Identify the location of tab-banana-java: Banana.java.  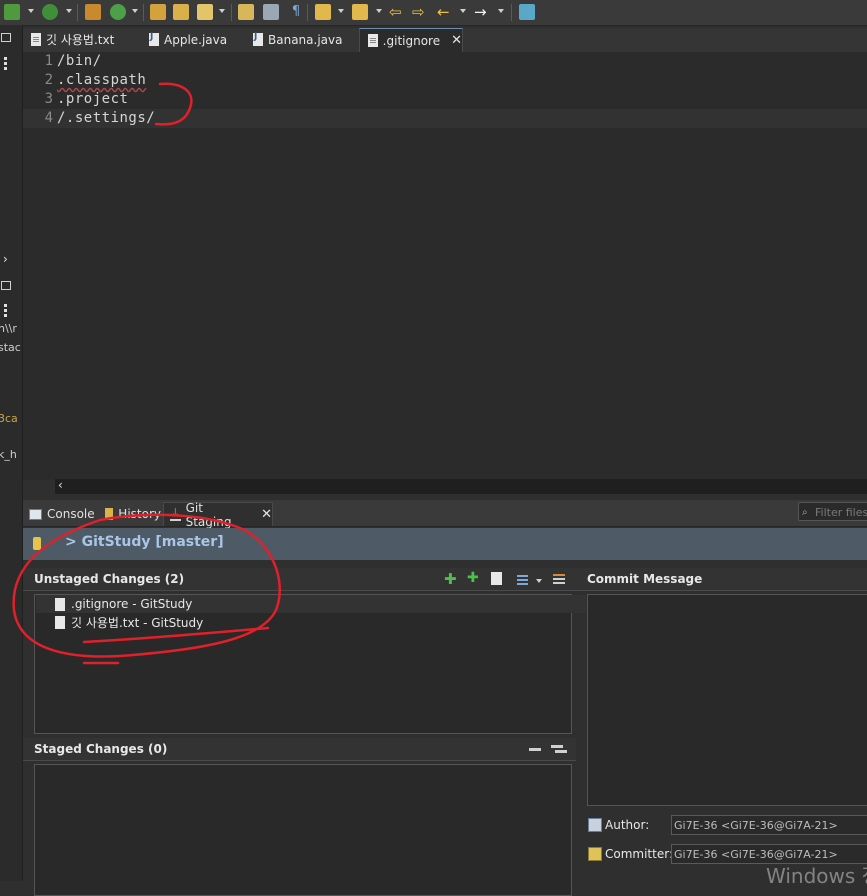
(300, 39).